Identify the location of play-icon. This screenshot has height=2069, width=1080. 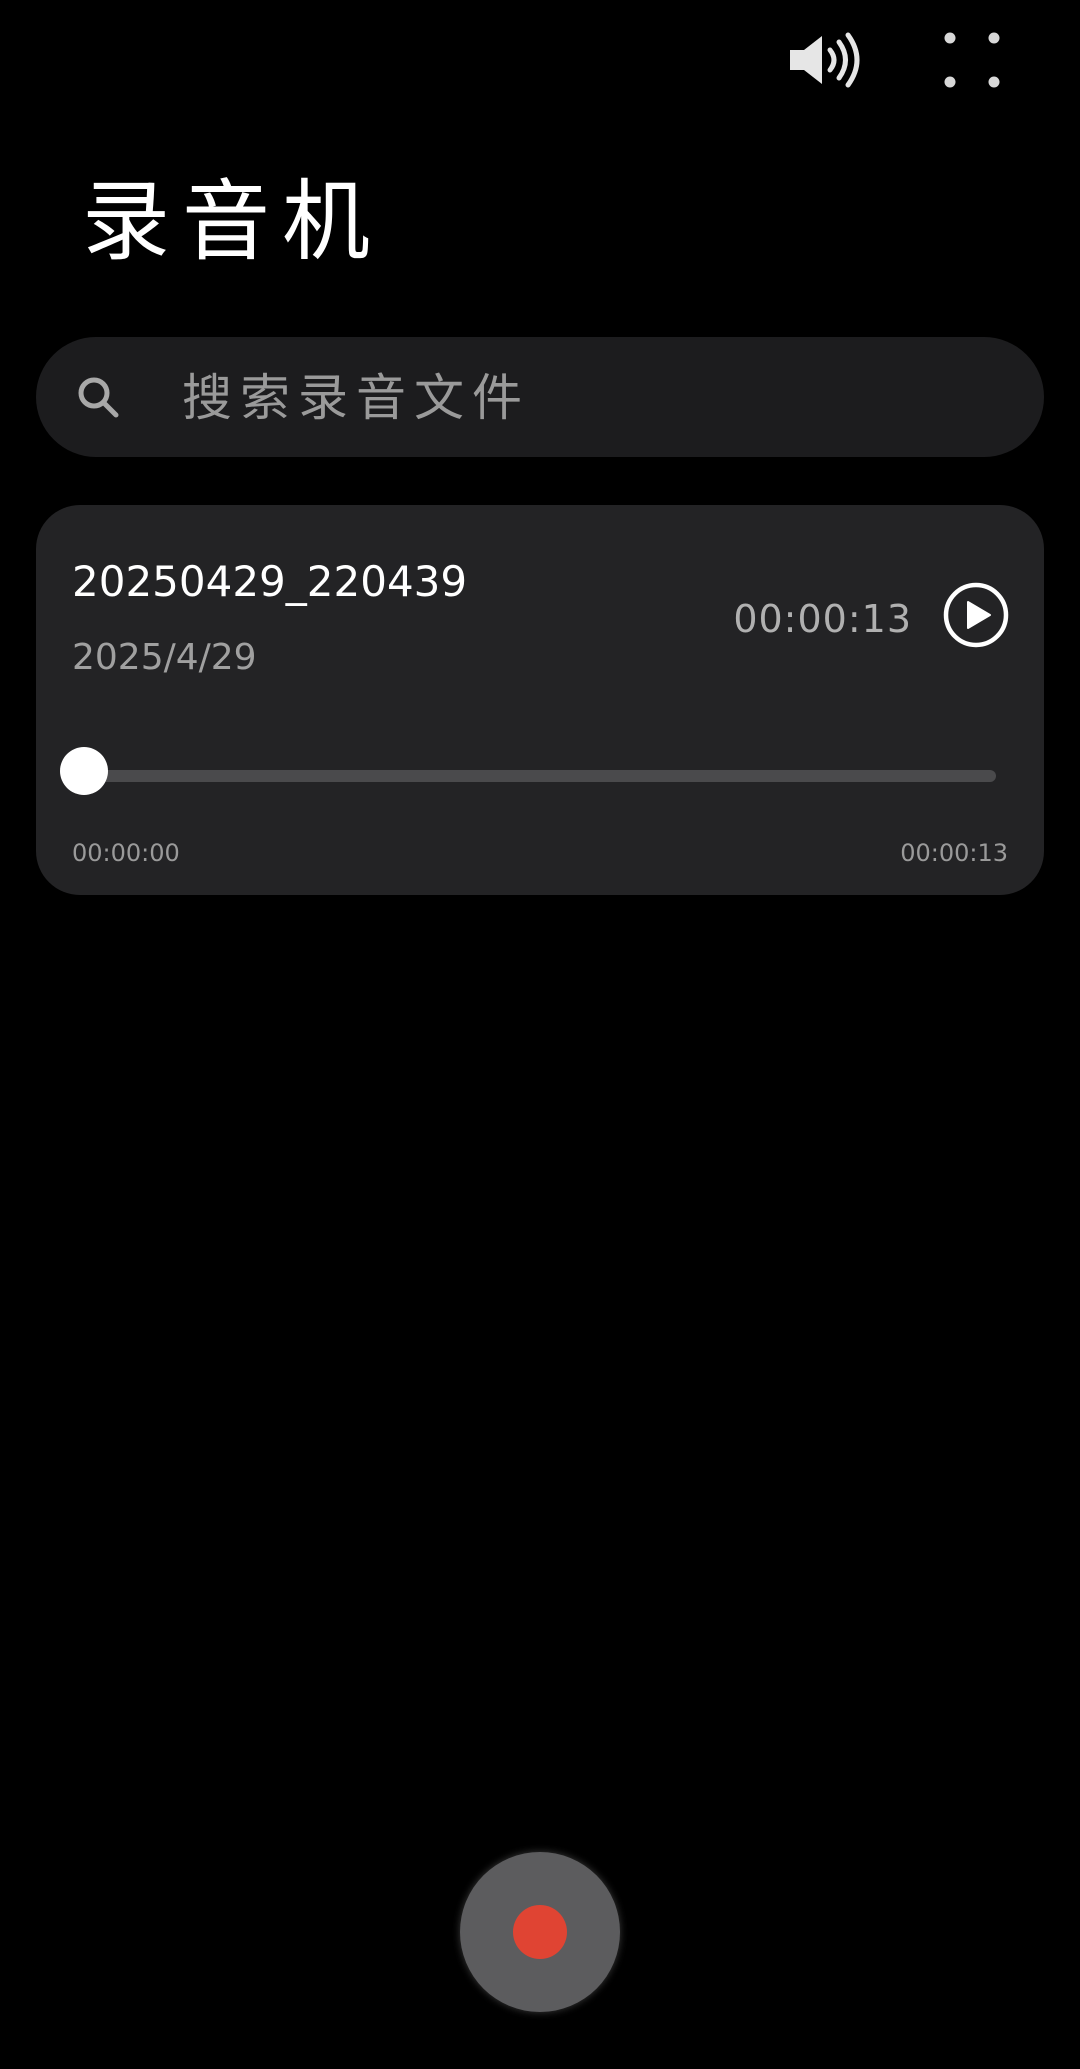
(976, 615).